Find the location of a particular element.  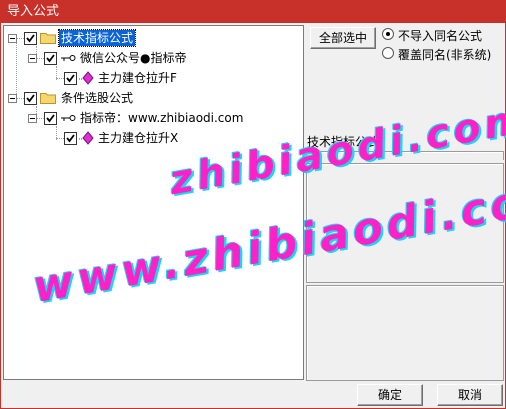

tree-node-stock-selection: 条件选股公式 is located at coordinates (97, 98).